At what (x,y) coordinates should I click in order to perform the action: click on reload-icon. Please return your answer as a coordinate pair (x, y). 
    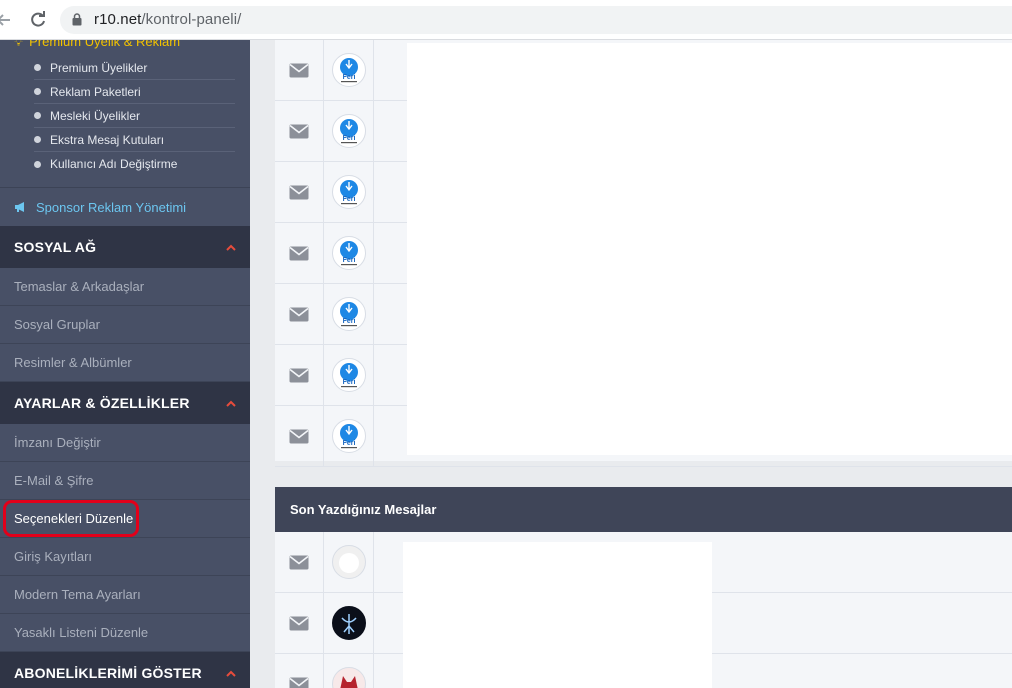
    Looking at the image, I should click on (38, 20).